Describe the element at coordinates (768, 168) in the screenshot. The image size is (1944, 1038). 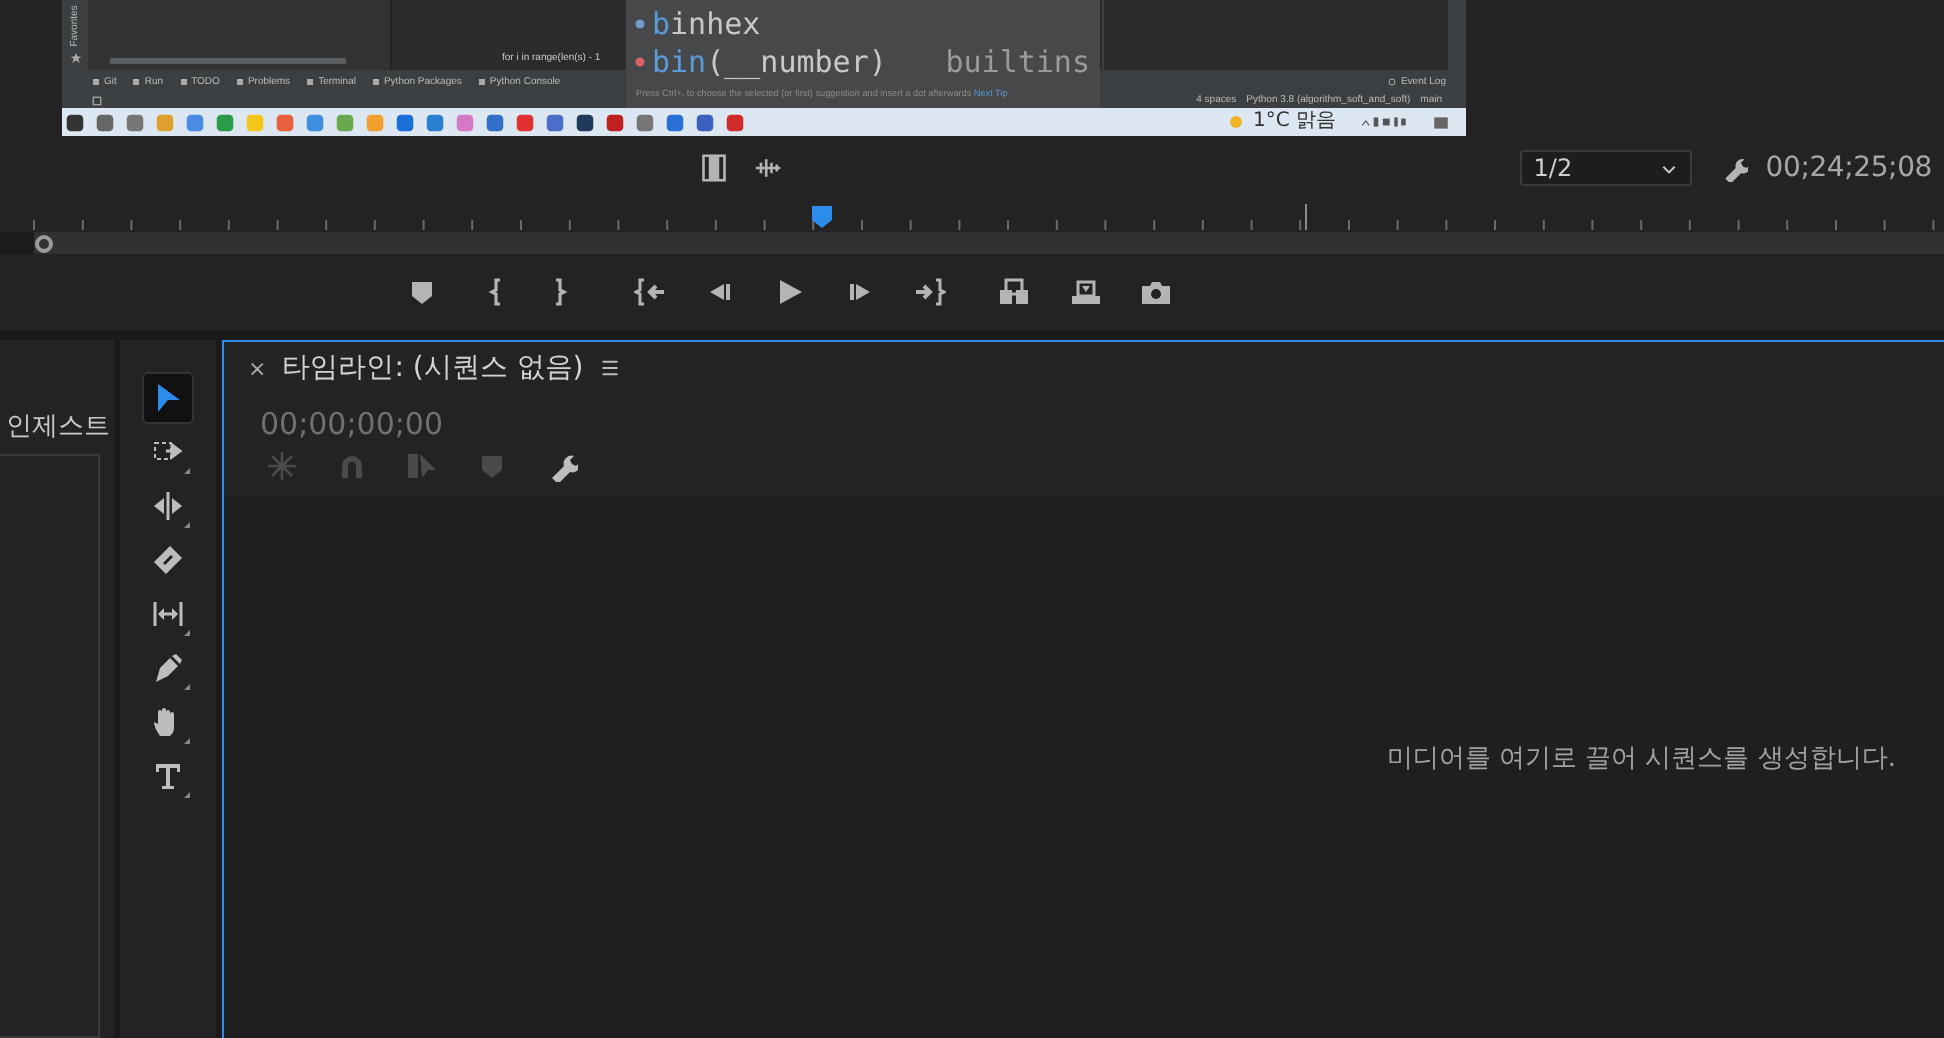
I see `waveform-icon` at that location.